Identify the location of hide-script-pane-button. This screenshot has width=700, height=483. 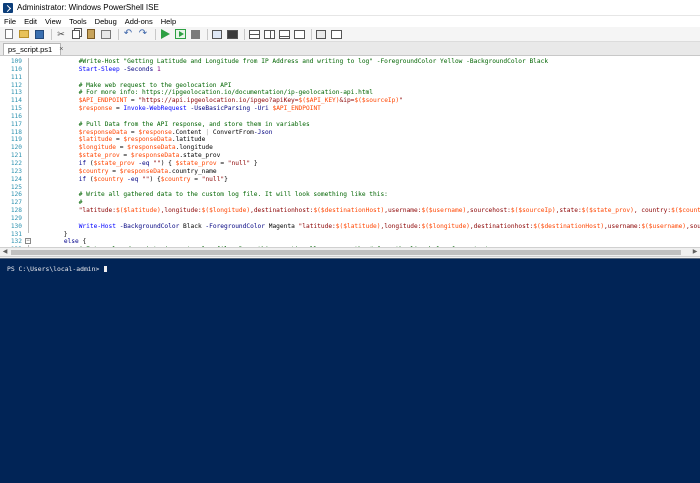
(299, 34).